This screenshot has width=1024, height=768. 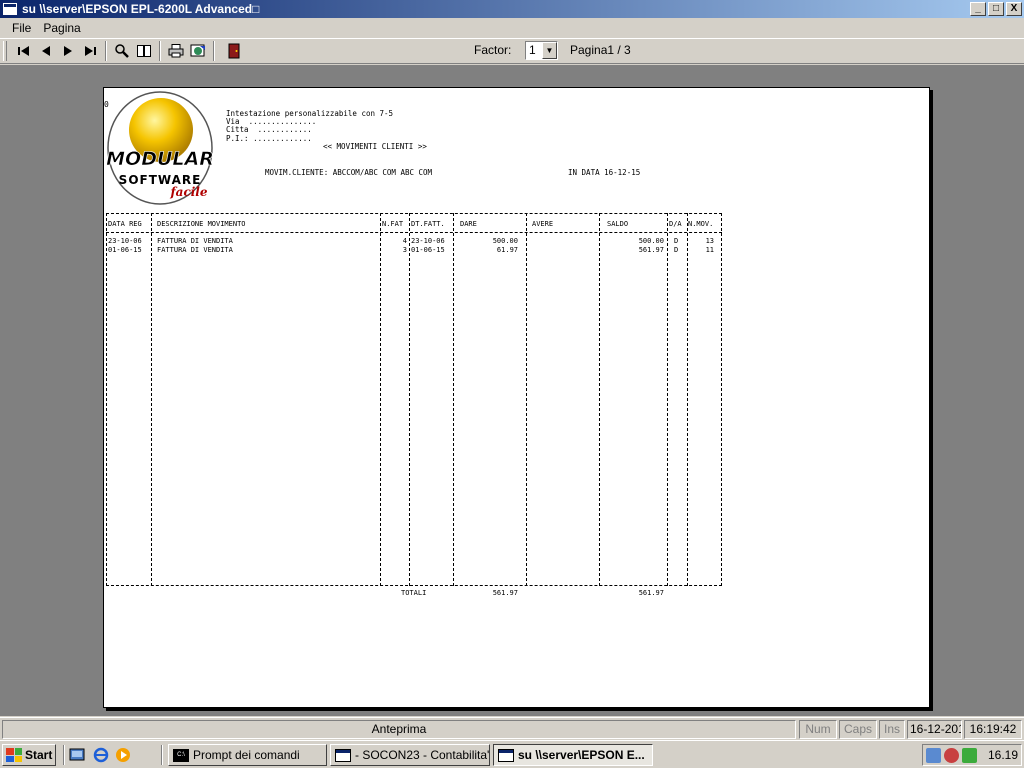 I want to click on logo-word-facile: facile, so click(x=189, y=192).